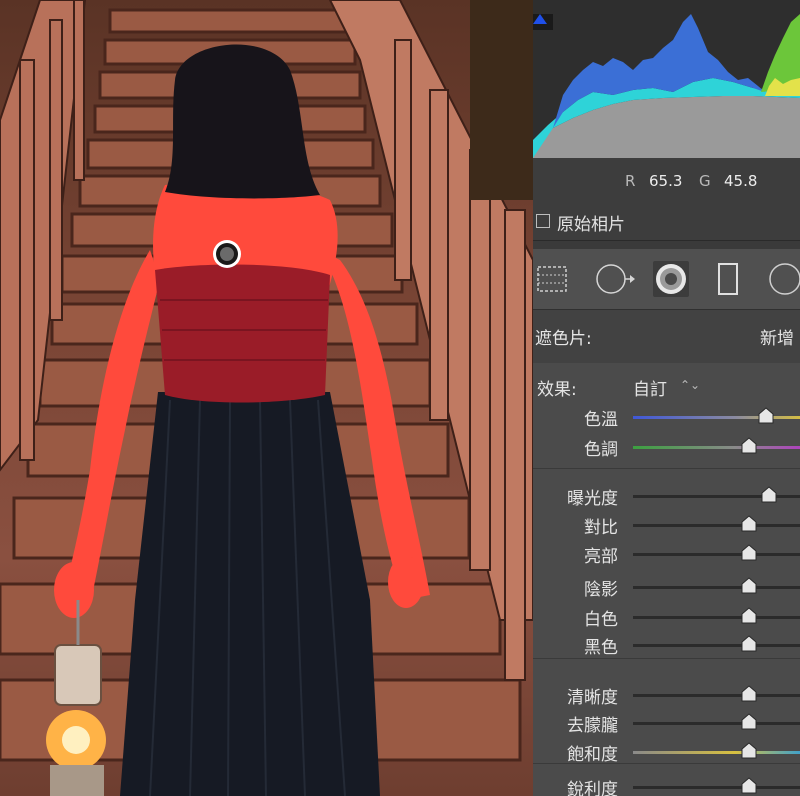 The width and height of the screenshot is (800, 796). I want to click on circle-icon, so click(784, 279).